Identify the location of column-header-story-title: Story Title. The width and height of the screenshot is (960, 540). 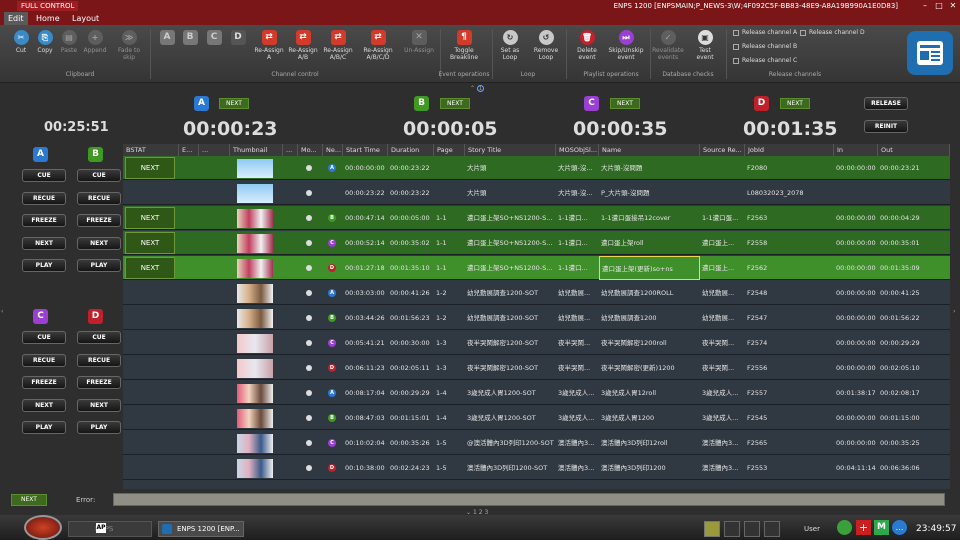
(510, 150).